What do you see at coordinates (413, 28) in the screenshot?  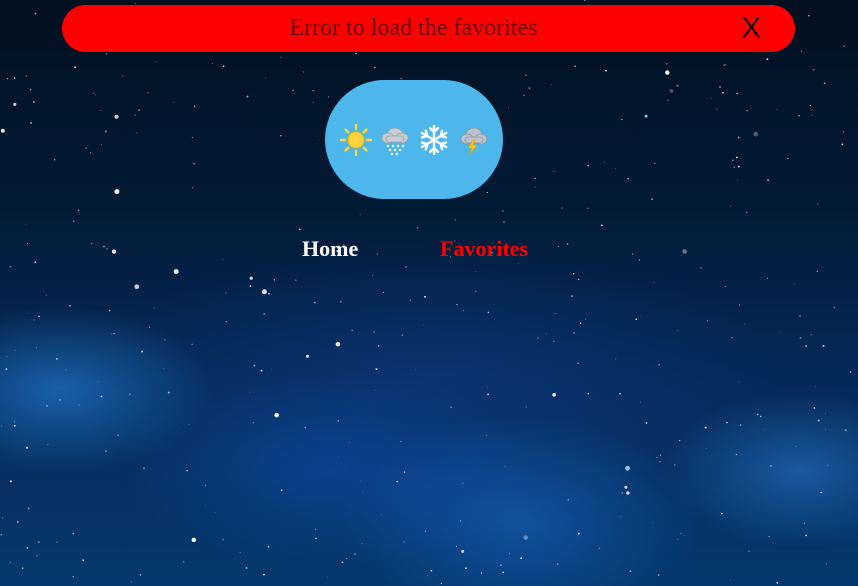 I see `error-message: Error to load the favorites` at bounding box center [413, 28].